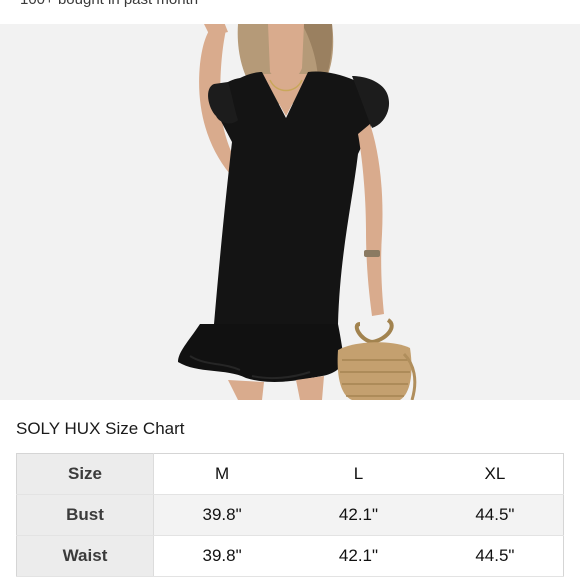  Describe the element at coordinates (85, 515) in the screenshot. I see `bust-label: Bust` at that location.